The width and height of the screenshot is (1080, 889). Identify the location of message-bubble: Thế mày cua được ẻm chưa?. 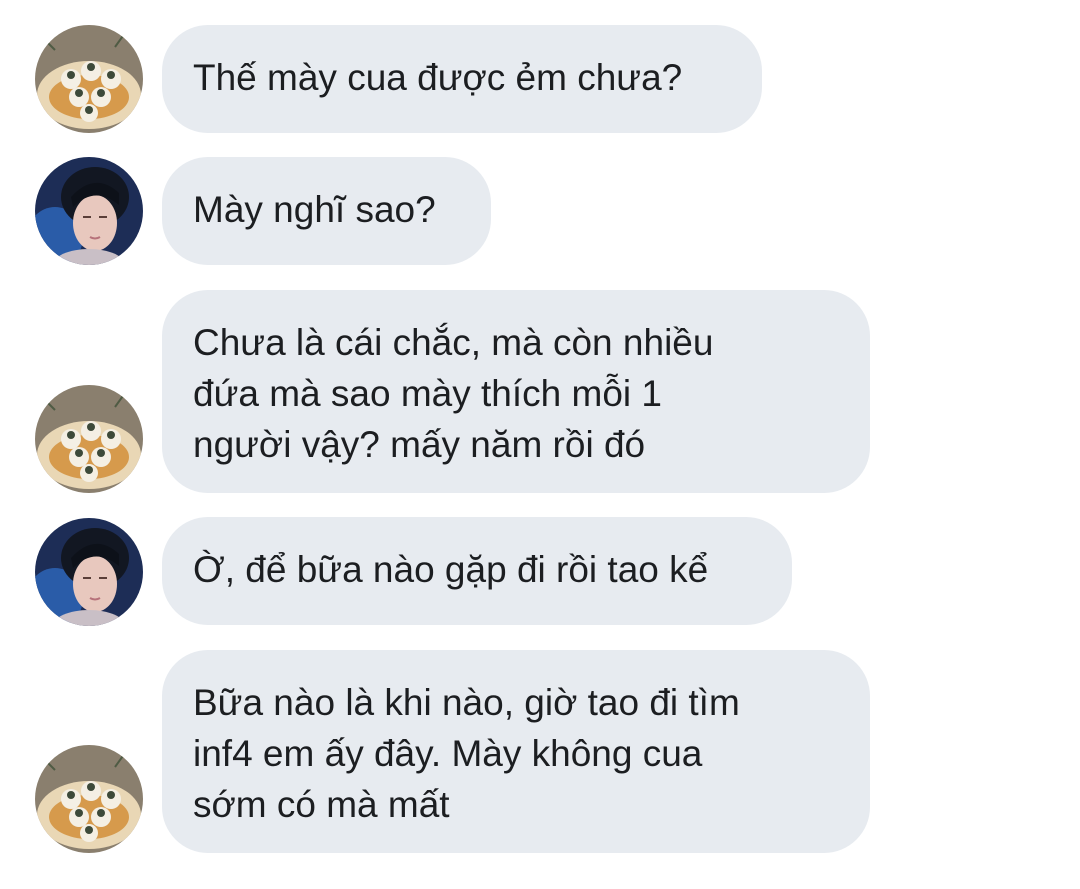
(462, 79).